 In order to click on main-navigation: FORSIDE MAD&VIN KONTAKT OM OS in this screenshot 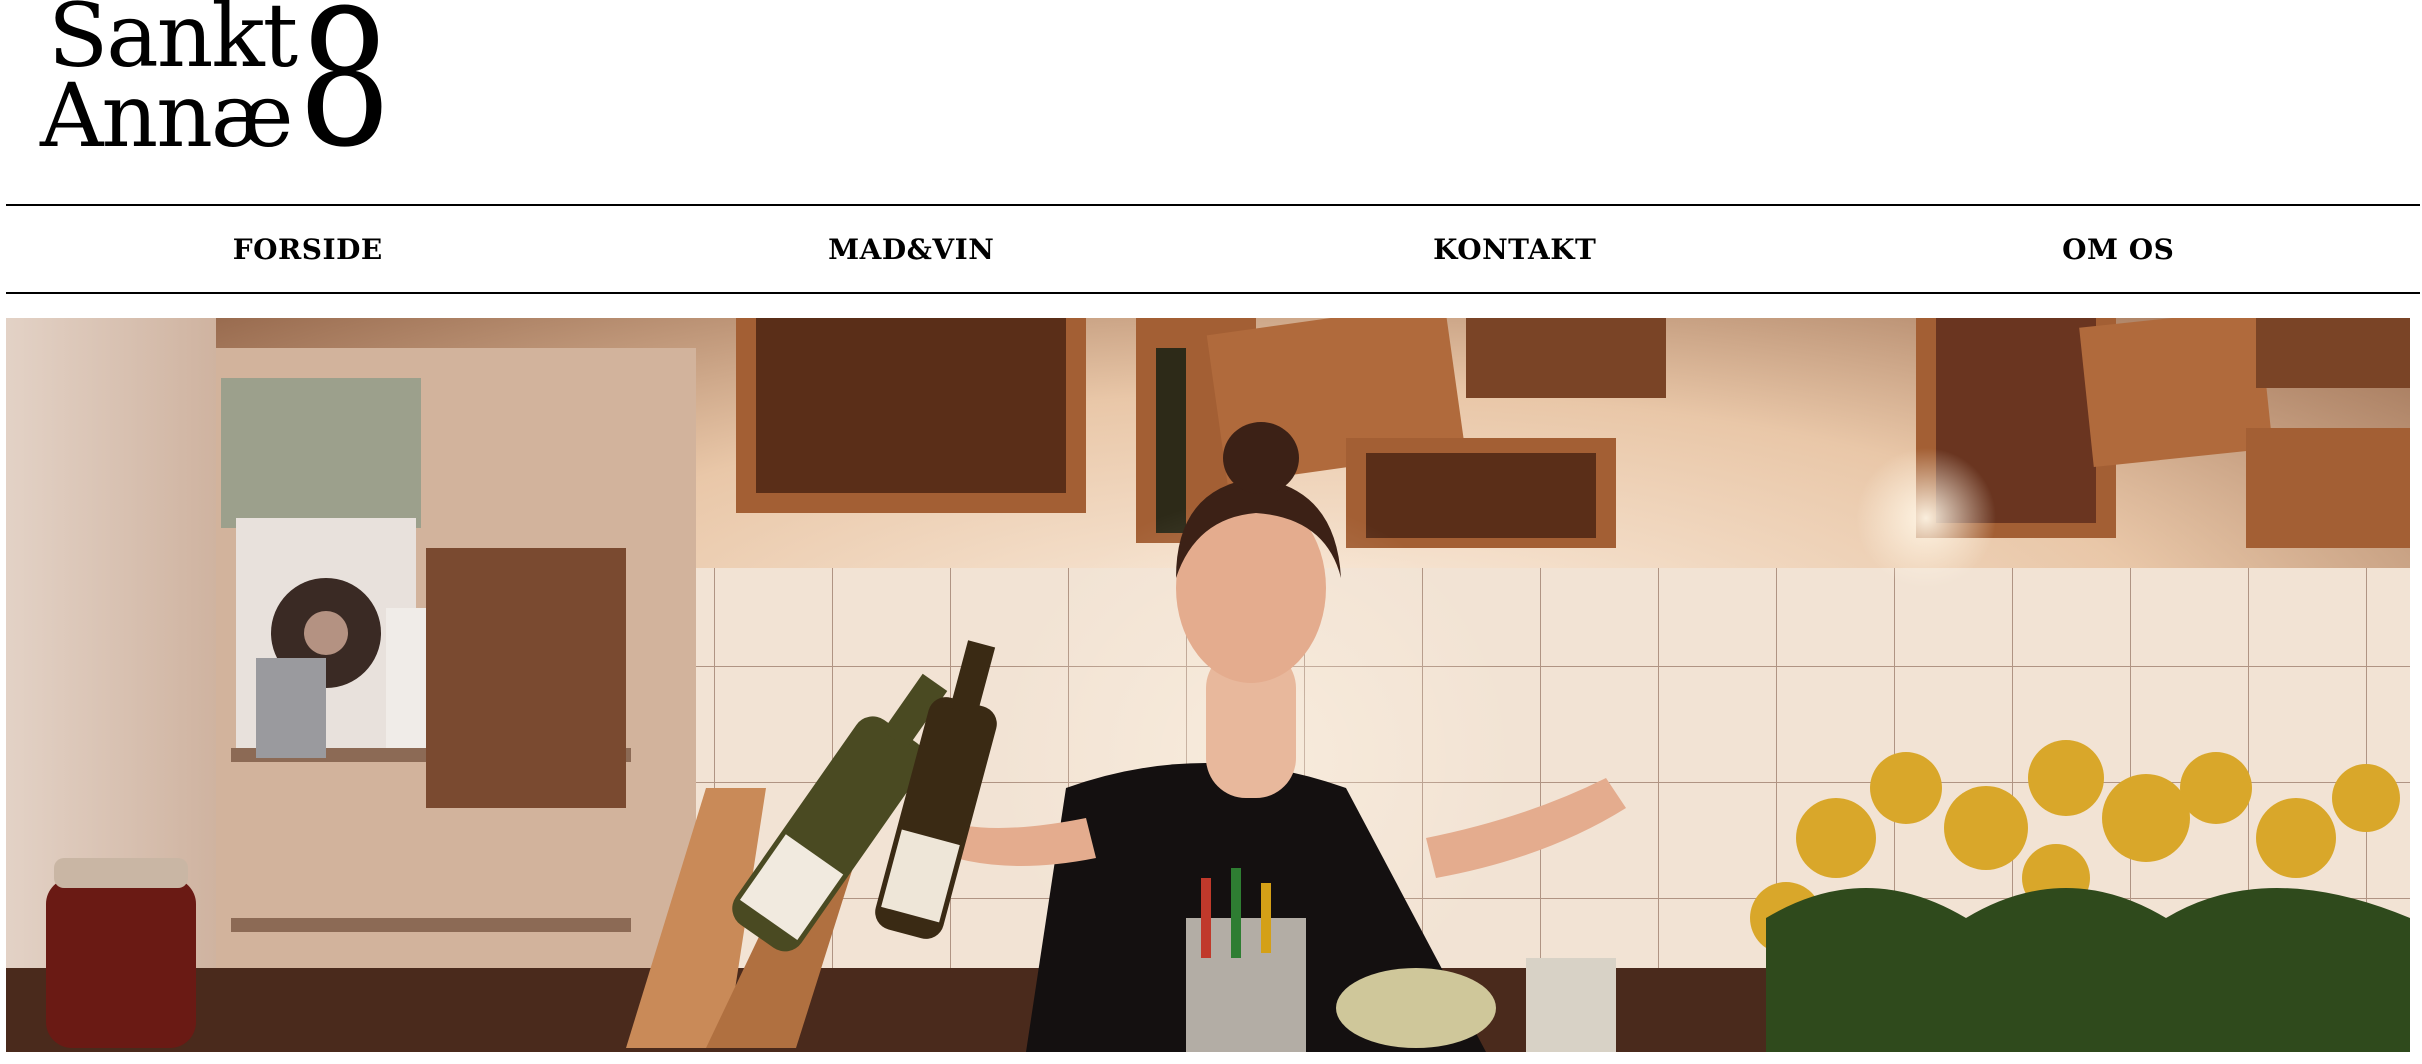, I will do `click(1213, 249)`.